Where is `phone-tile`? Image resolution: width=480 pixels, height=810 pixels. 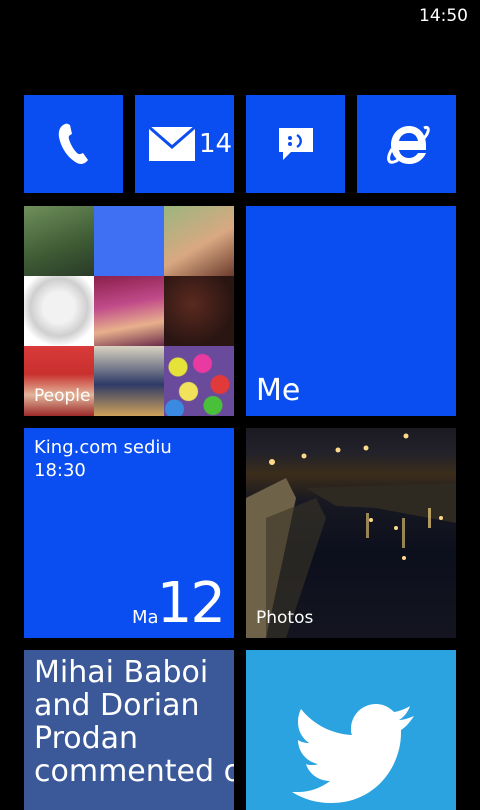 phone-tile is located at coordinates (73, 144).